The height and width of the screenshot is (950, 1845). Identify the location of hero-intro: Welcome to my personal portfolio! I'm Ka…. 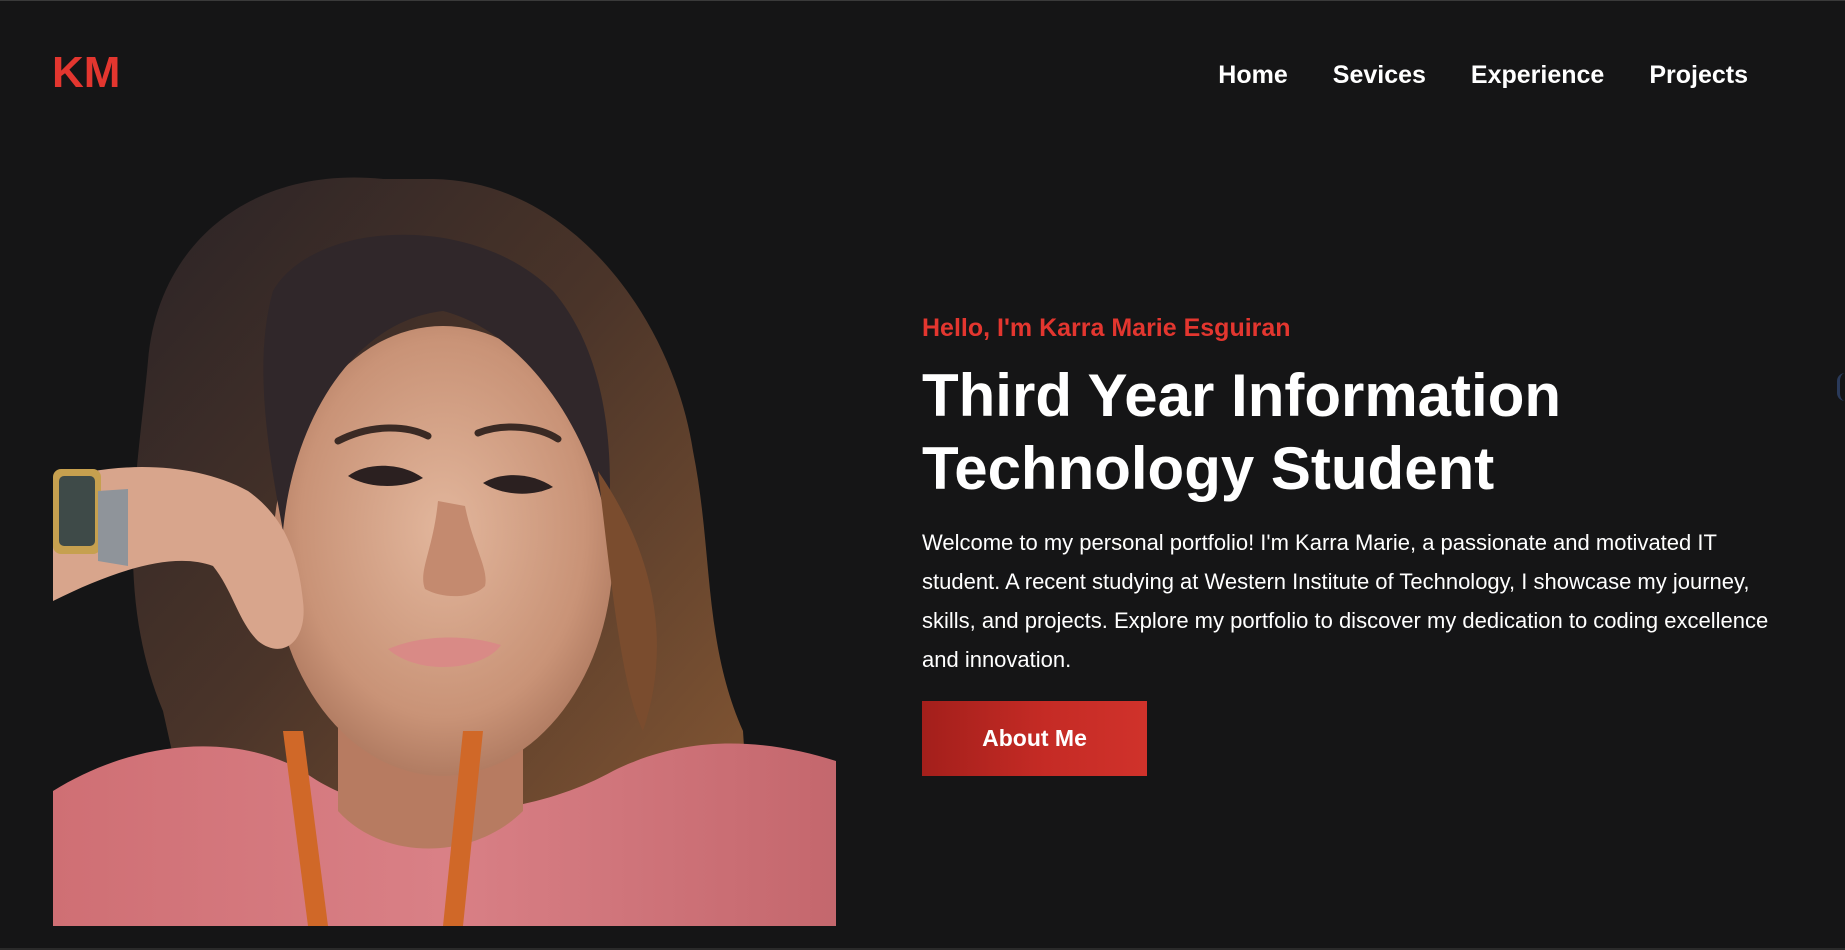
(1345, 601).